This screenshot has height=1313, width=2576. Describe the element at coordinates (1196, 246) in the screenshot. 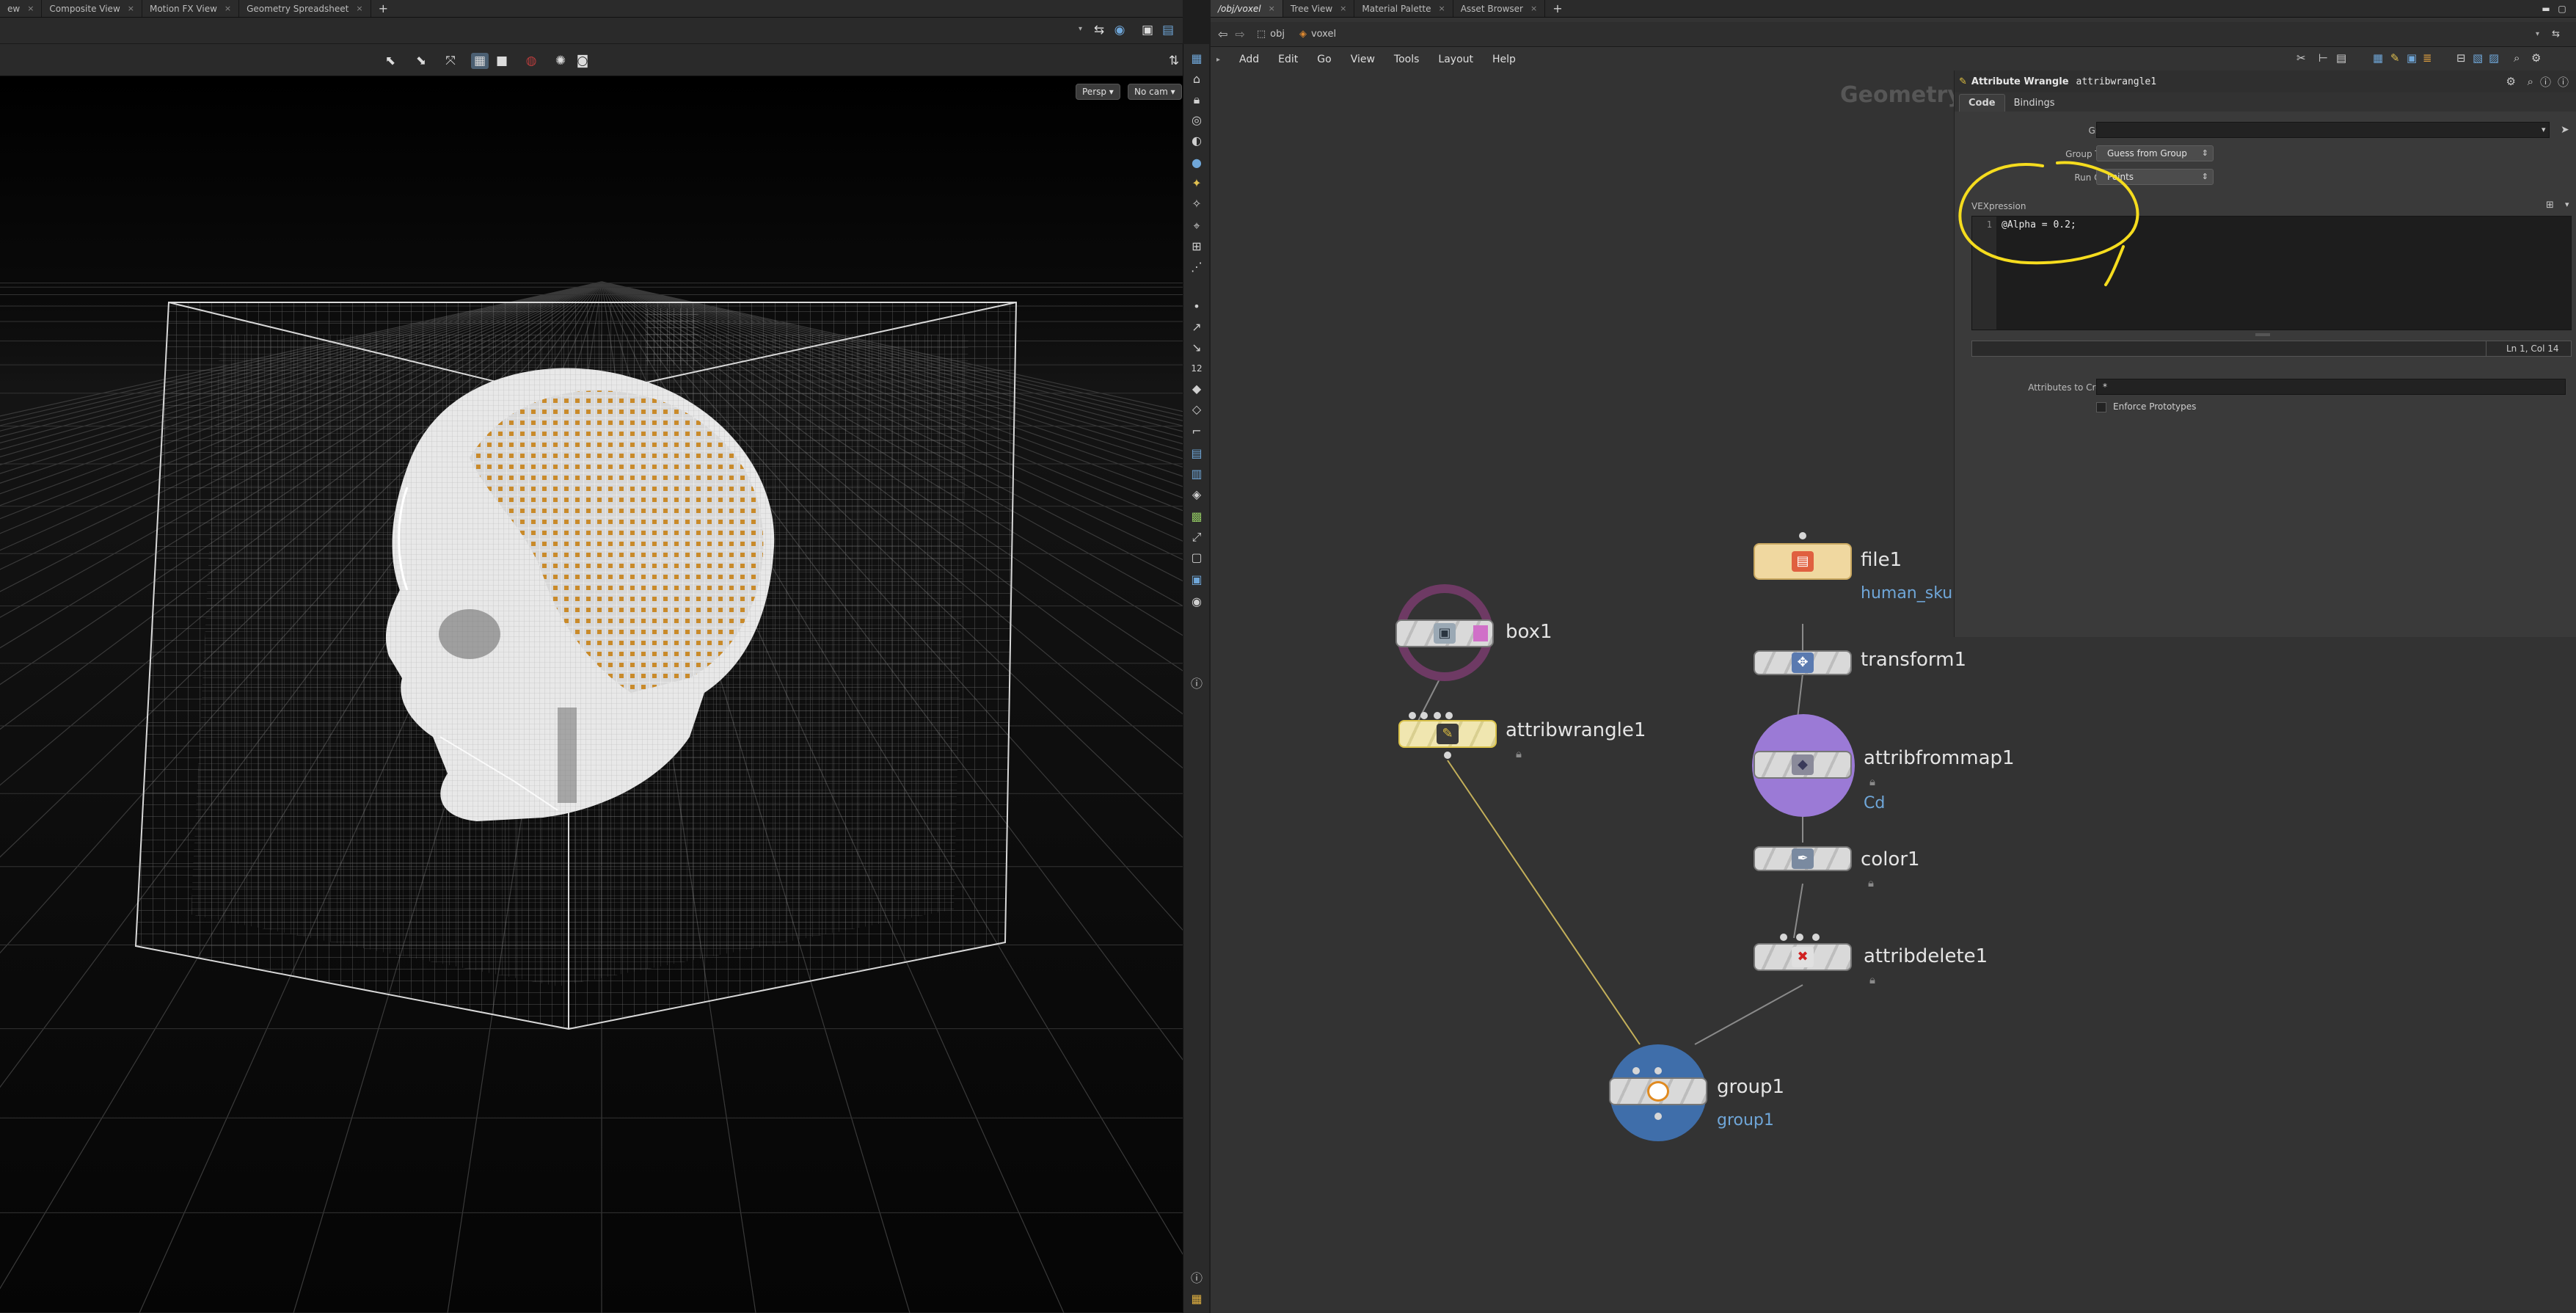

I see `snap-grid-icon: ⊞` at that location.